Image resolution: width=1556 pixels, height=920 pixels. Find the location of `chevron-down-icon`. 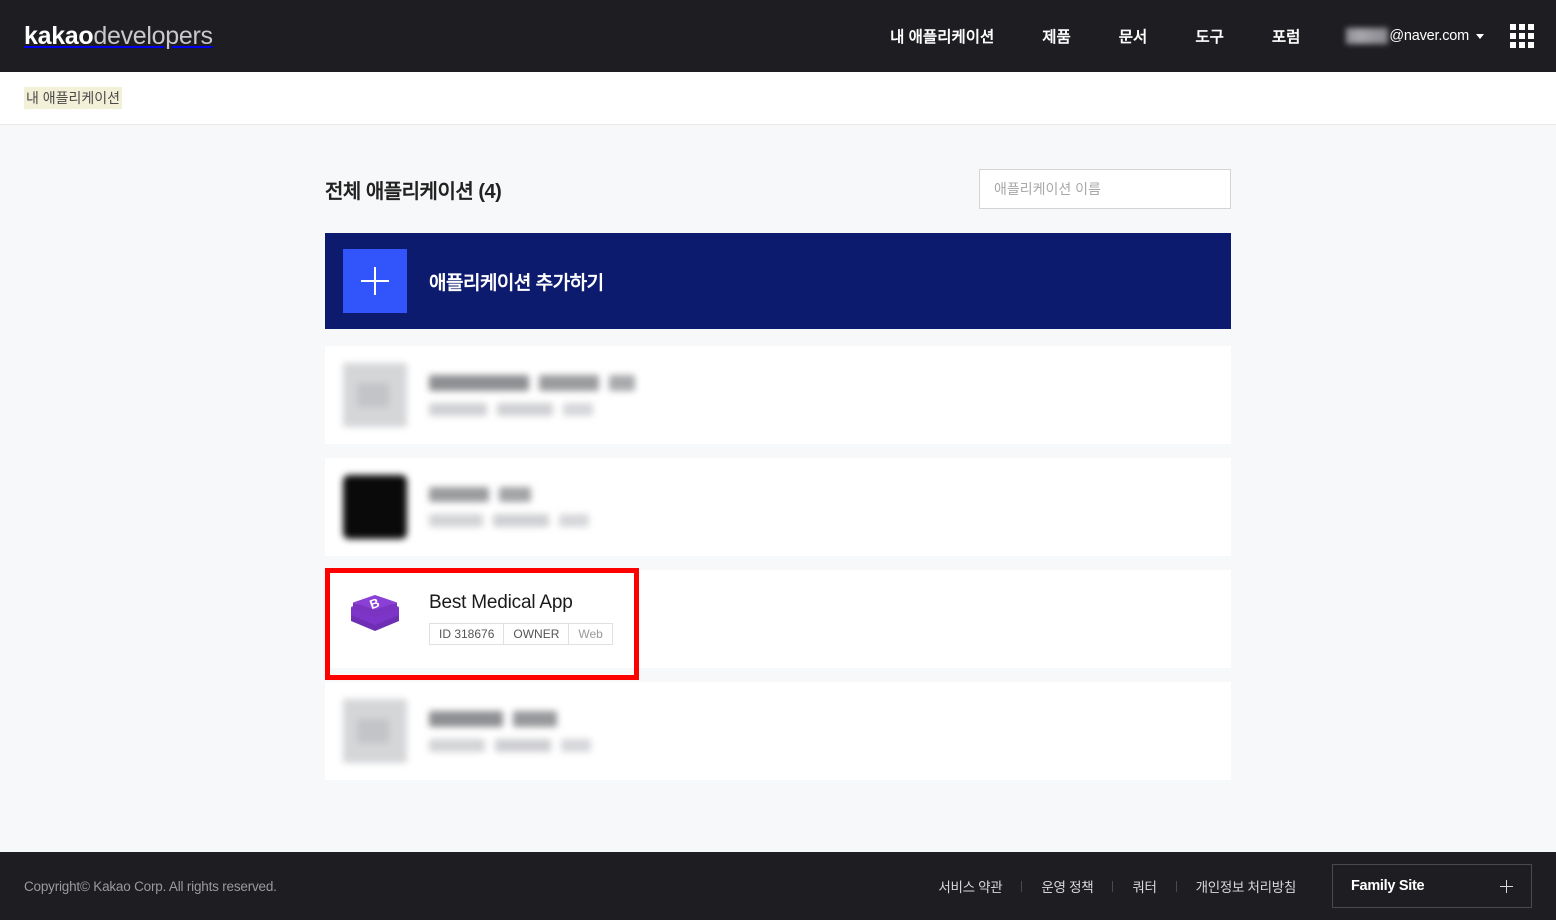

chevron-down-icon is located at coordinates (1480, 36).